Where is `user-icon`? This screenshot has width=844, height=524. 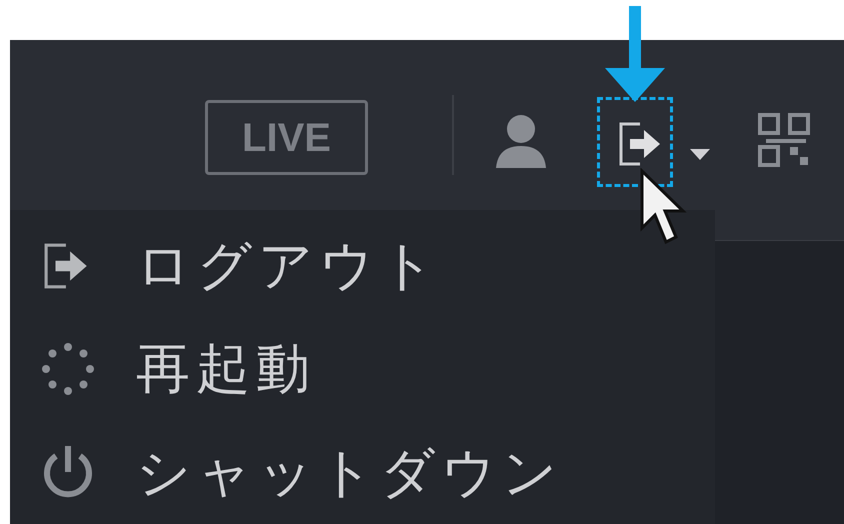 user-icon is located at coordinates (521, 140).